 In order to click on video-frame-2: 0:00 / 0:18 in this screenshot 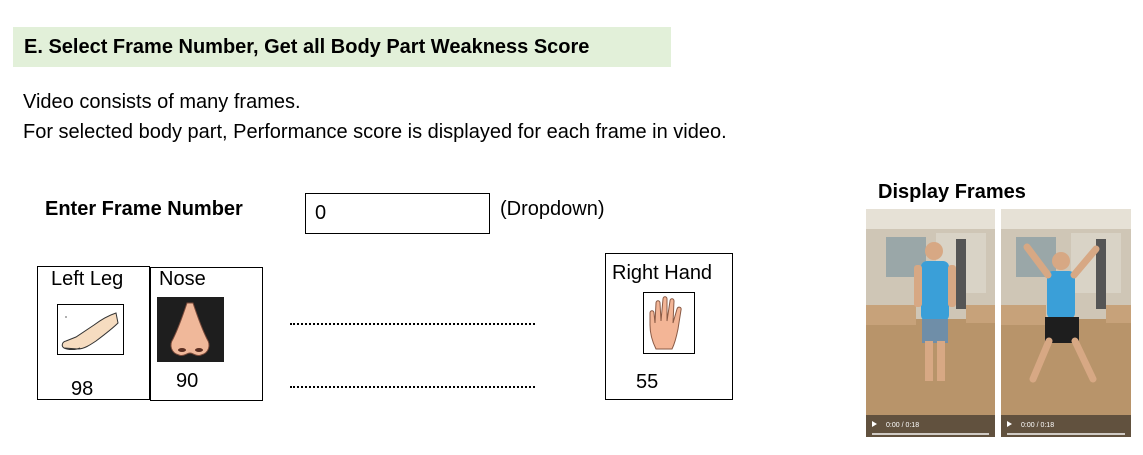, I will do `click(1066, 323)`.